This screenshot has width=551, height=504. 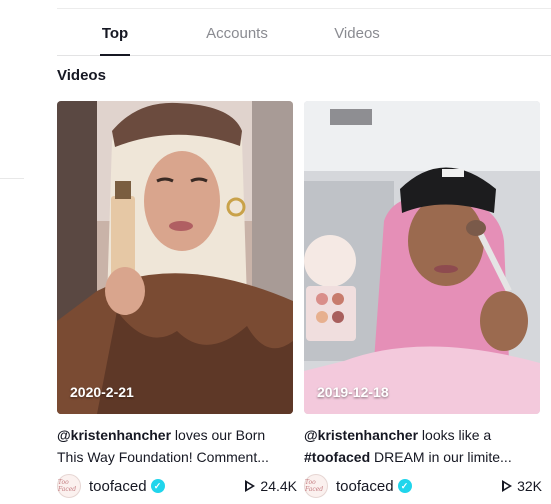 I want to click on section-title: Videos, so click(x=81, y=75).